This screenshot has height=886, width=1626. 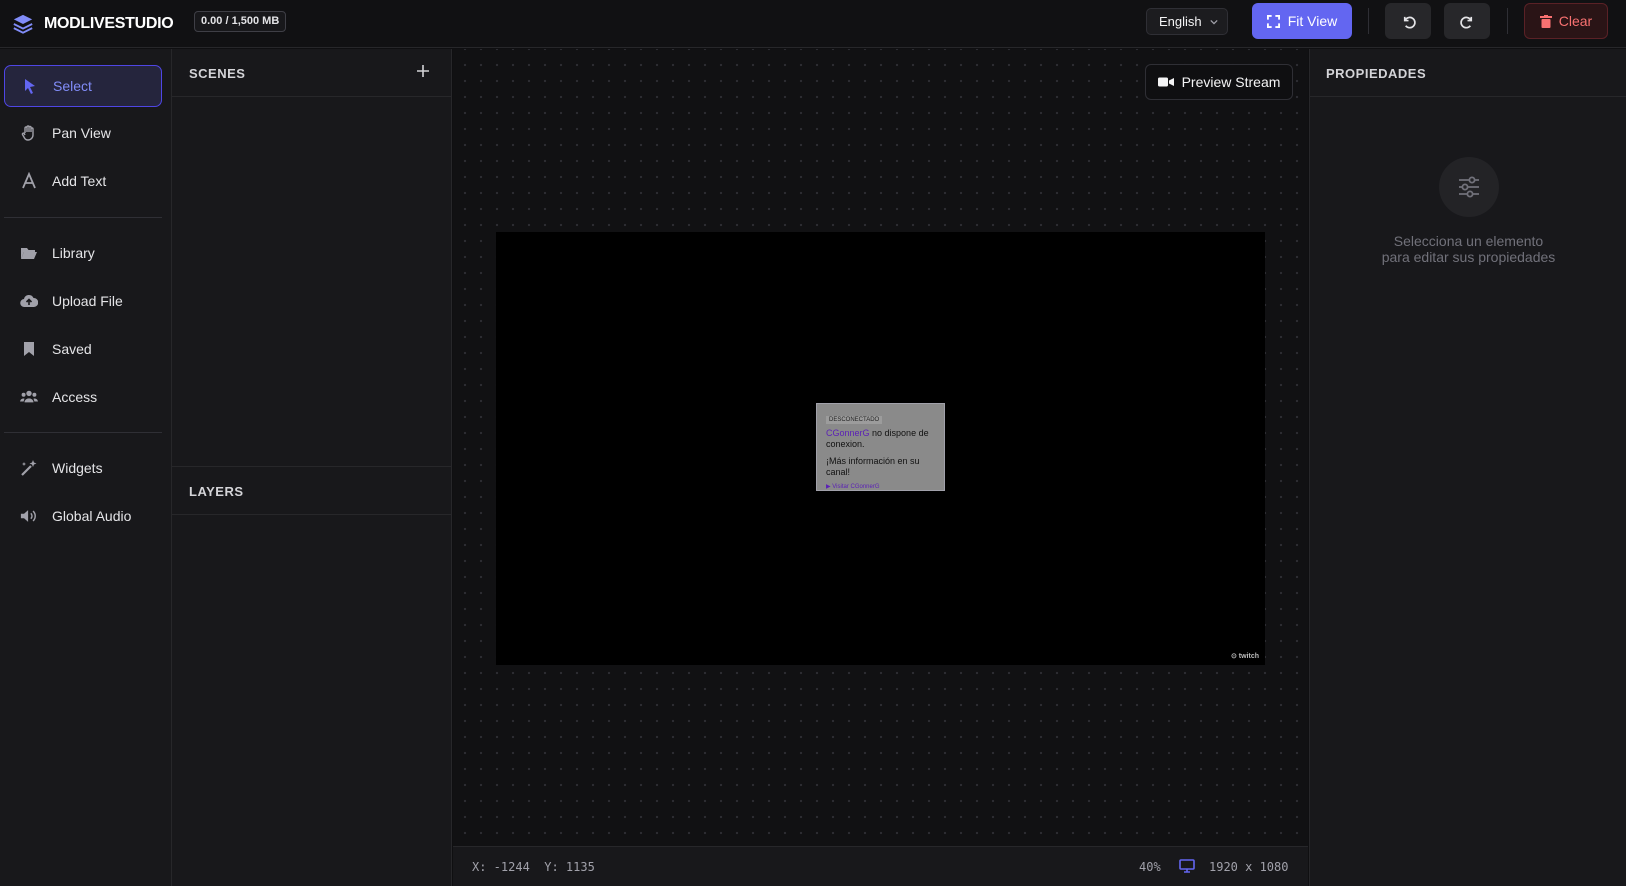 I want to click on add-scene-button, so click(x=423, y=71).